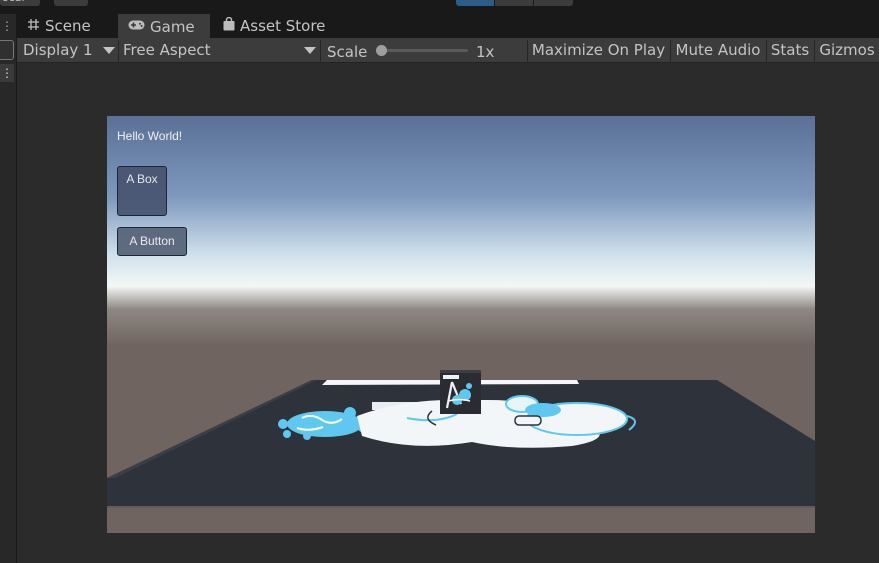 This screenshot has height=563, width=879. I want to click on play-controls, so click(515, 3).